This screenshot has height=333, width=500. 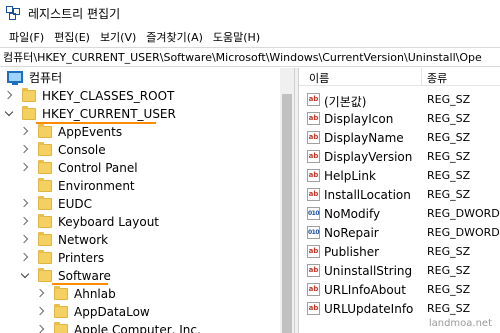 What do you see at coordinates (98, 168) in the screenshot?
I see `tree-label: Control Panel` at bounding box center [98, 168].